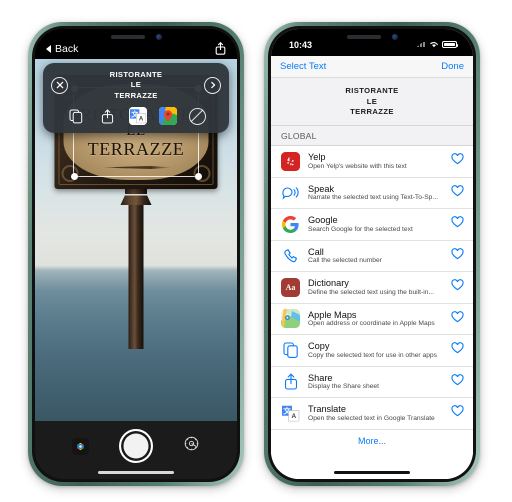 The image size is (512, 502). What do you see at coordinates (317, 157) in the screenshot?
I see `list-item-title: Yelp` at bounding box center [317, 157].